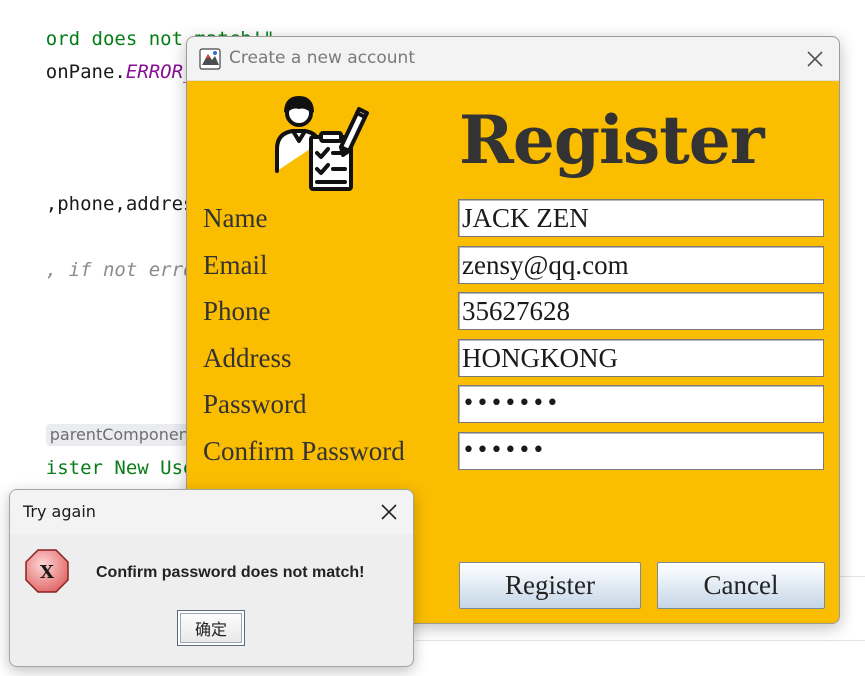 This screenshot has height=676, width=865. I want to click on svg-text: X, so click(47, 572).